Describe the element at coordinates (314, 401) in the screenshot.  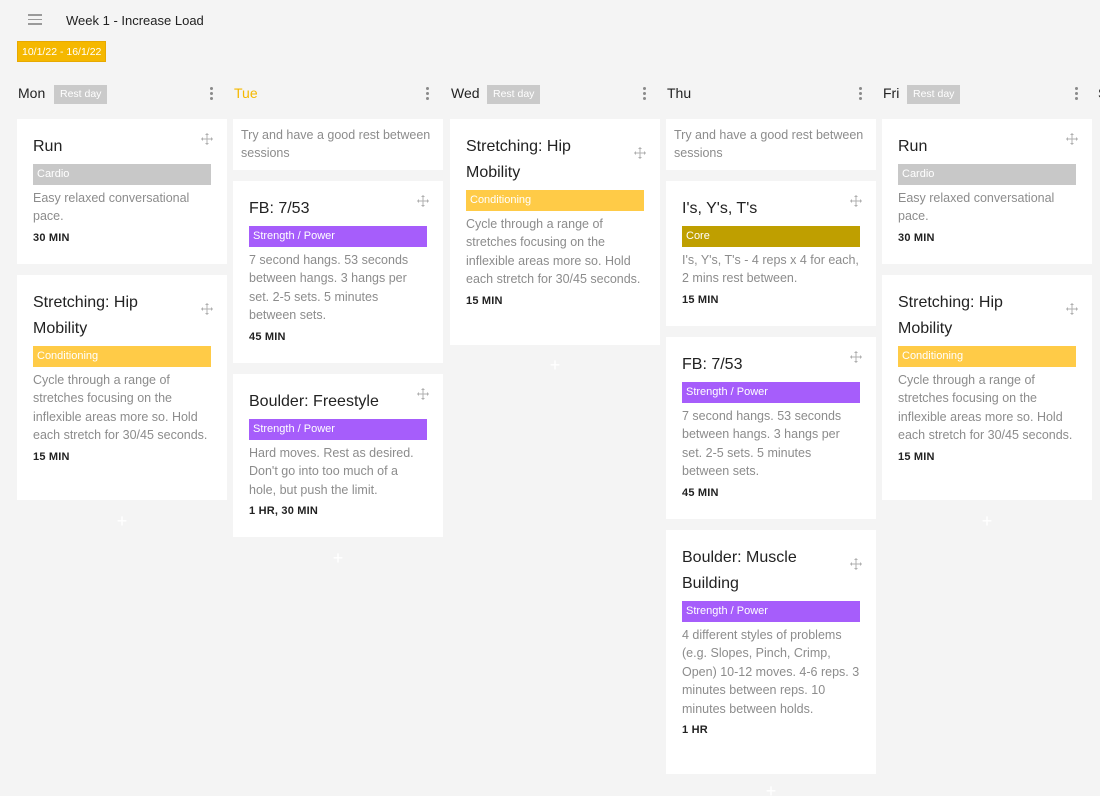
I see `card-title: Boulder: Freestyle` at that location.